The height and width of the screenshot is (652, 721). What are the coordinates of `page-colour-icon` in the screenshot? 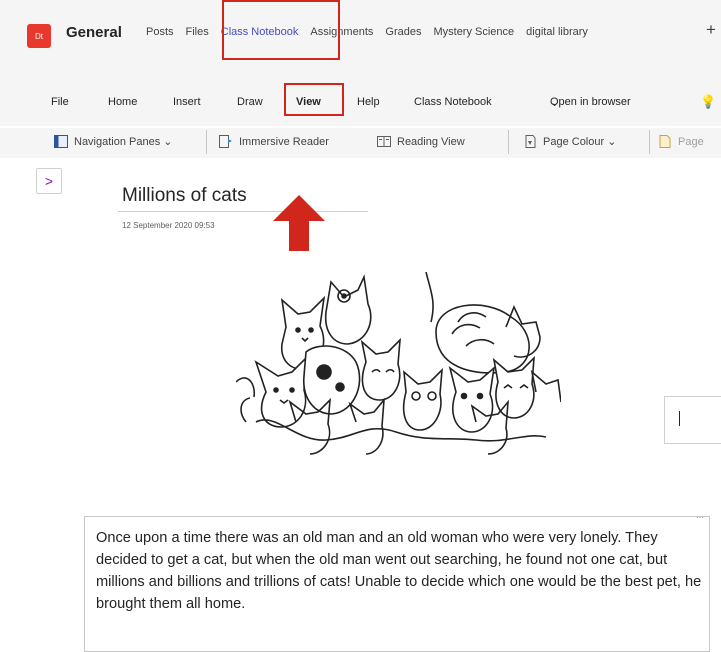 It's located at (530, 141).